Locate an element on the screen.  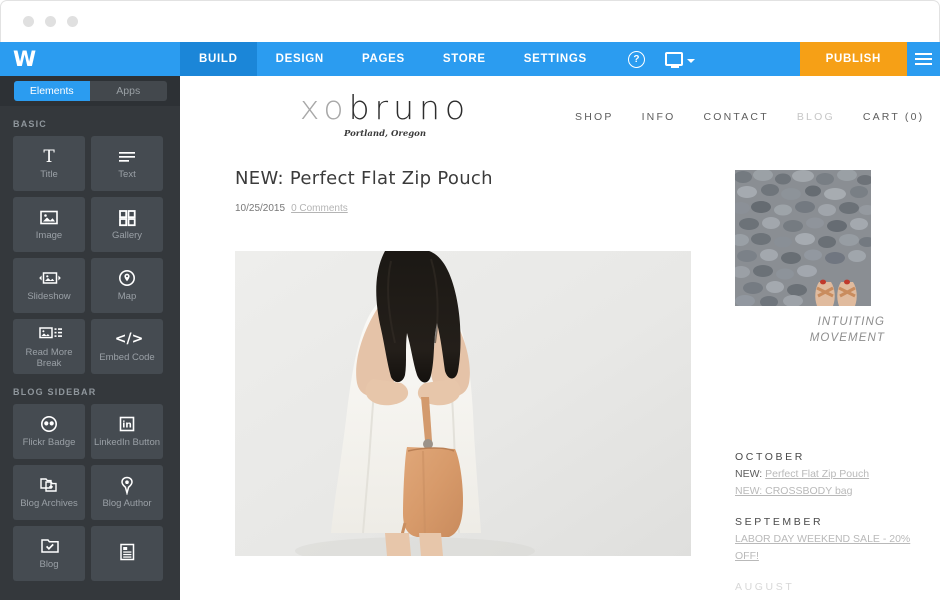
toolbar-icons: ? is located at coordinates (650, 59).